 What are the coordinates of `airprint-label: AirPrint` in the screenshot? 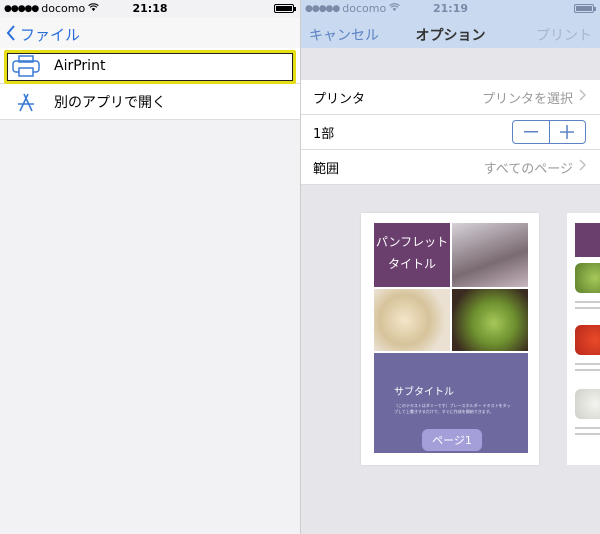 It's located at (80, 65).